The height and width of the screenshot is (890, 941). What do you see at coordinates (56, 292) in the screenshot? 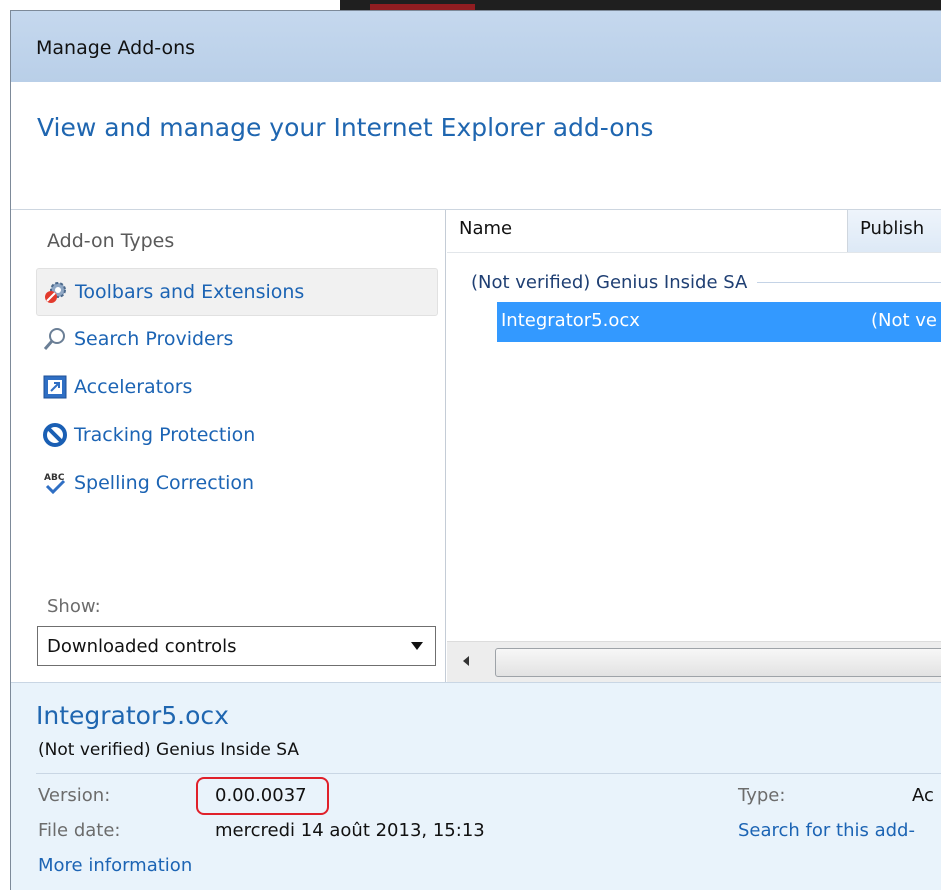
I see `gear-icon` at bounding box center [56, 292].